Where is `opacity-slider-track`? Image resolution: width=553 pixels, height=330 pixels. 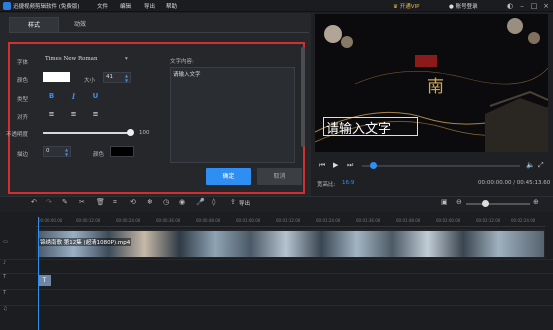 opacity-slider-track is located at coordinates (87, 133).